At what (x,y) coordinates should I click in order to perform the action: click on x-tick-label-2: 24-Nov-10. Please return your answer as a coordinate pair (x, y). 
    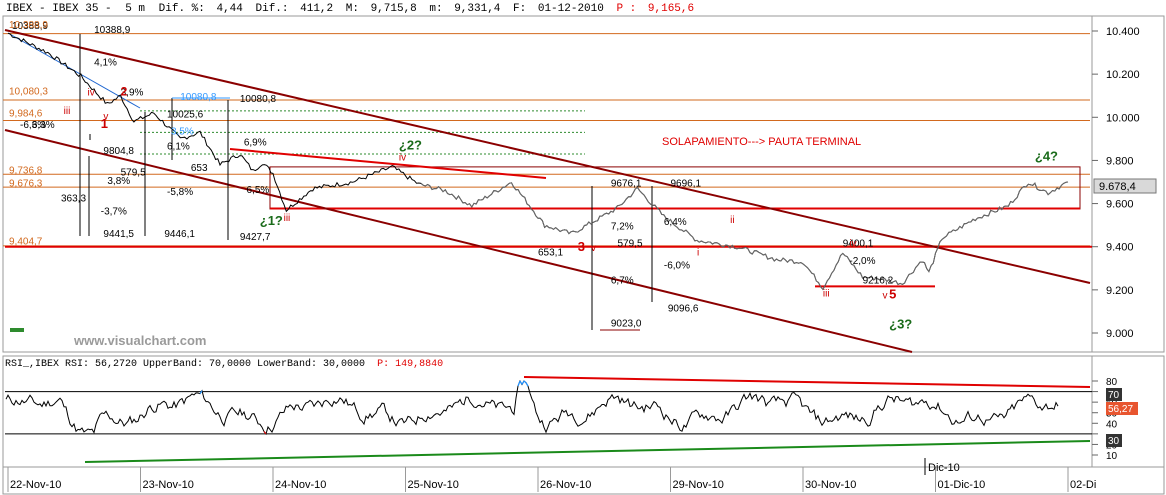
    Looking at the image, I should click on (300, 485).